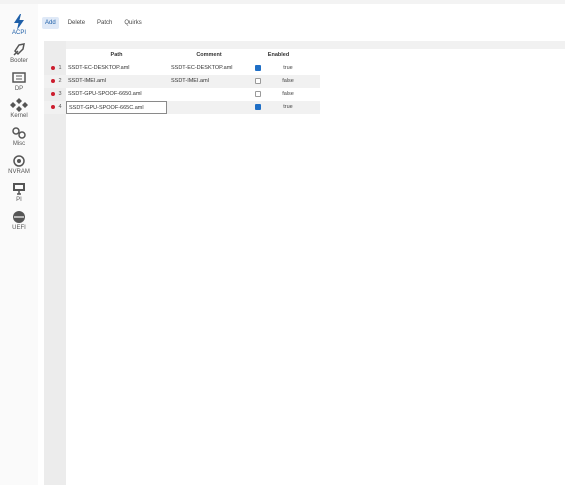  I want to click on column-header-comment: Comment, so click(209, 55).